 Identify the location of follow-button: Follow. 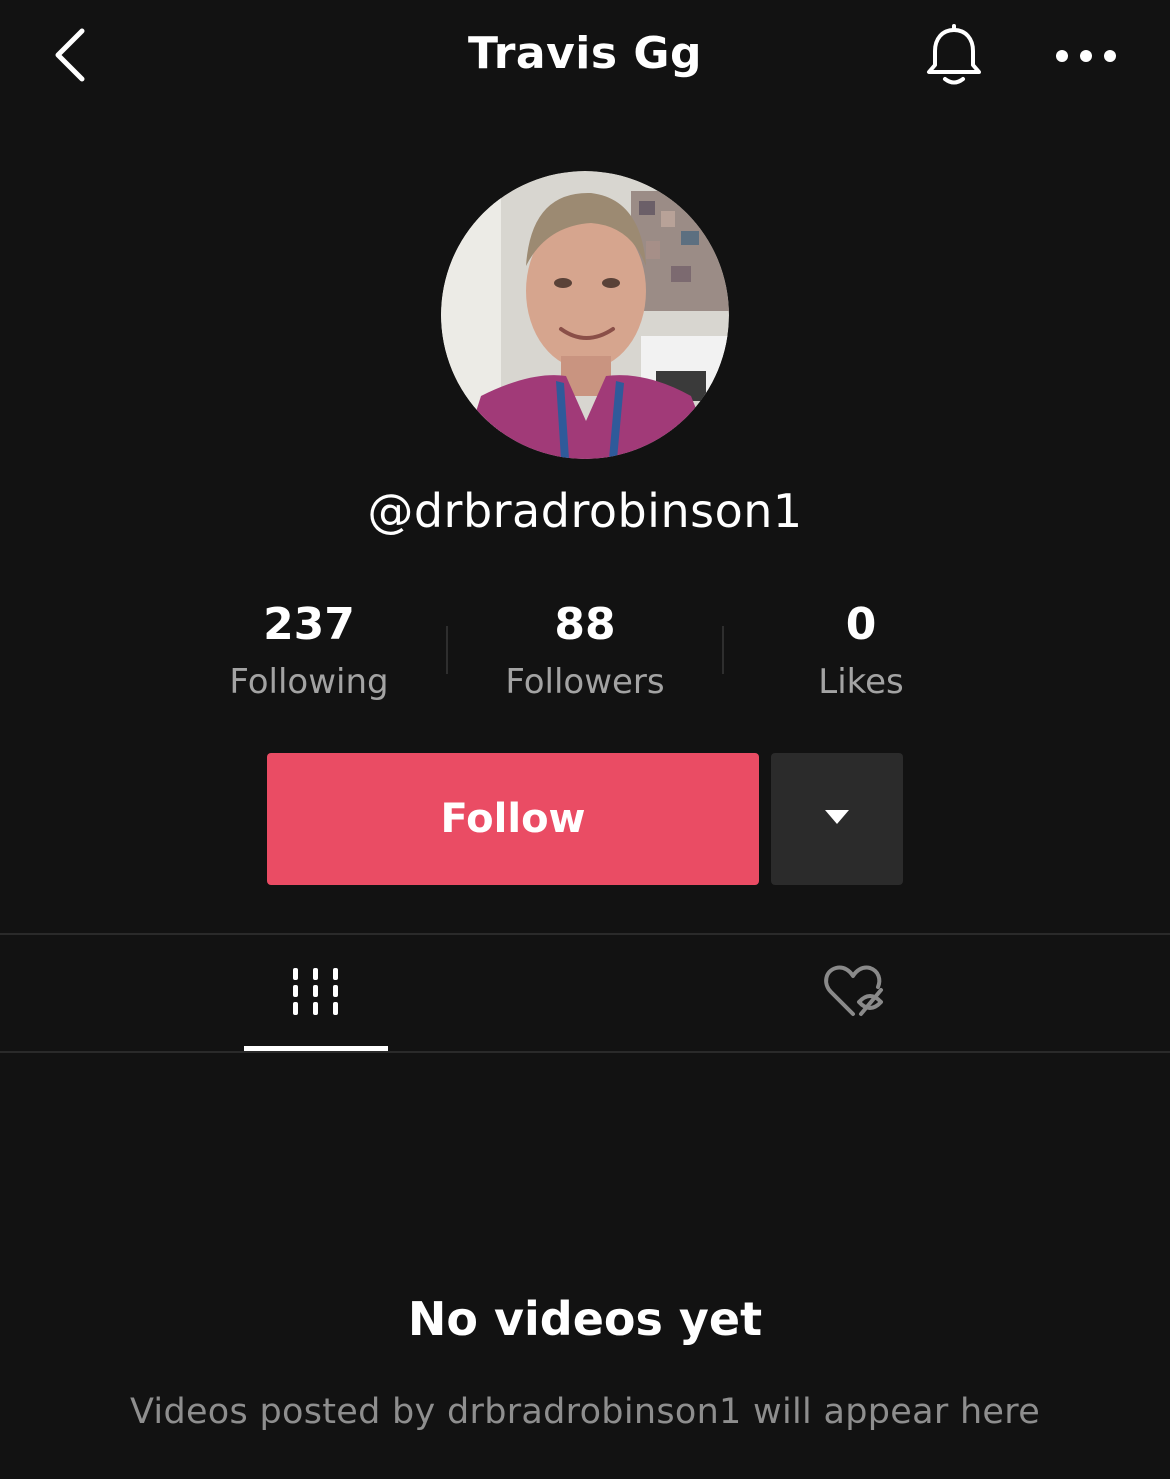
(513, 819).